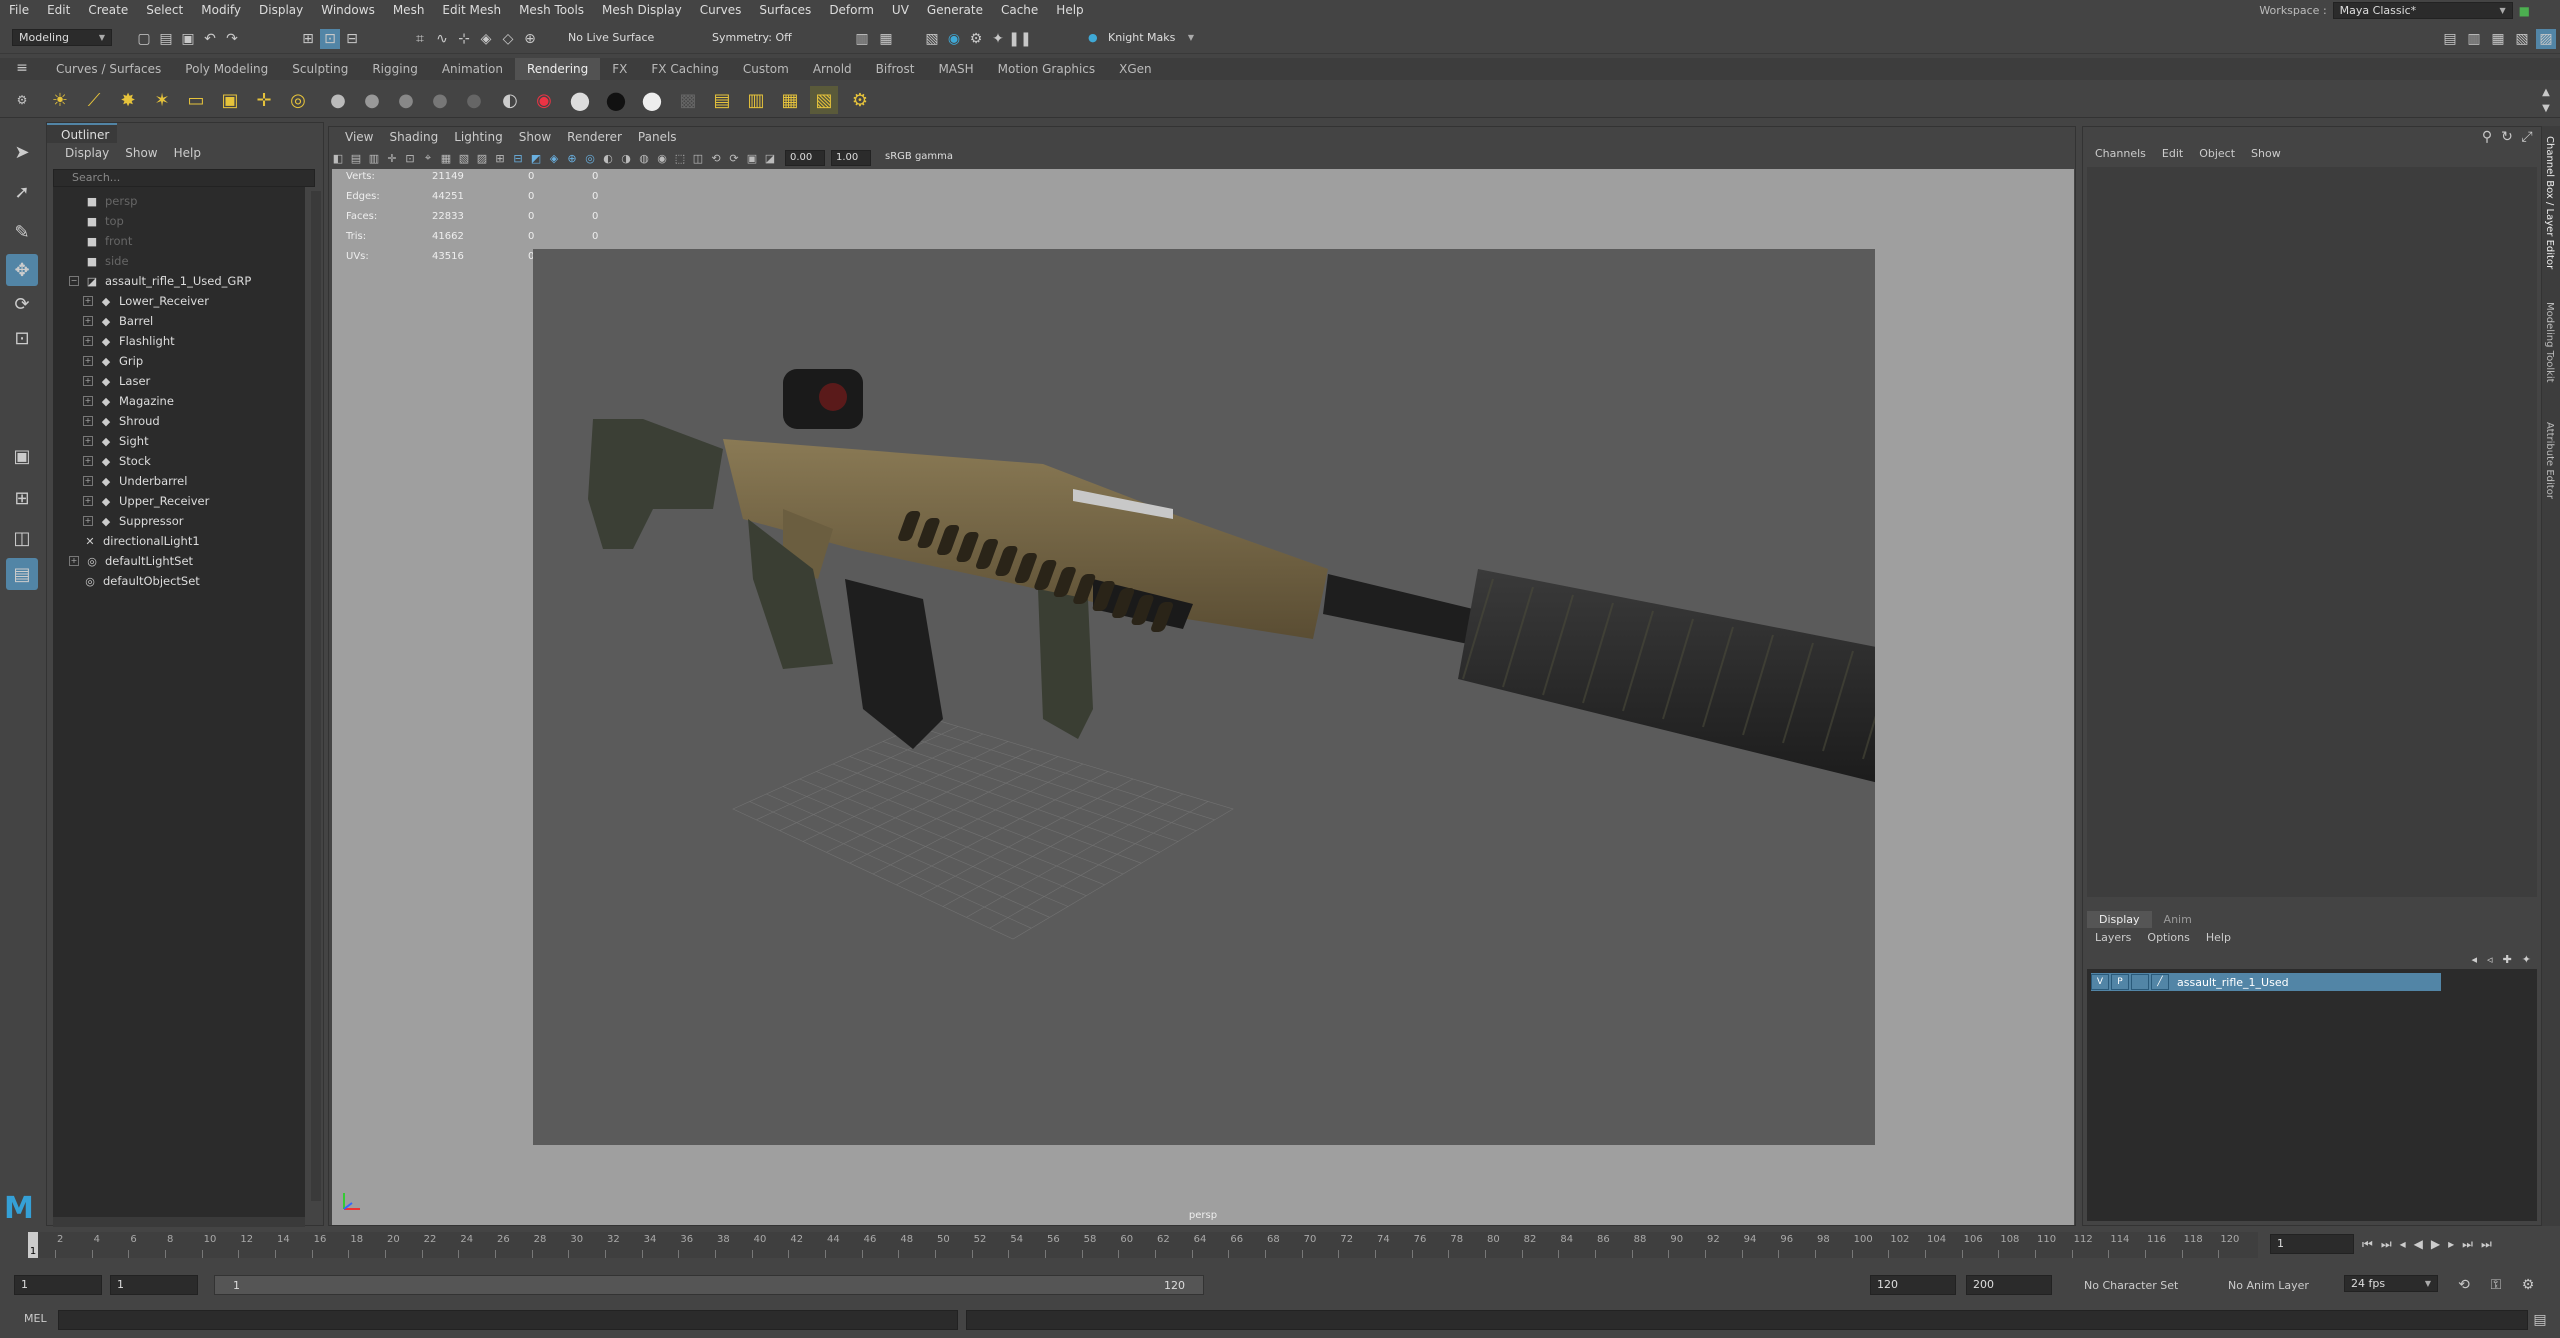  Describe the element at coordinates (129, 341) in the screenshot. I see `outliner-item-mesh: + ◆ Flashlight` at that location.